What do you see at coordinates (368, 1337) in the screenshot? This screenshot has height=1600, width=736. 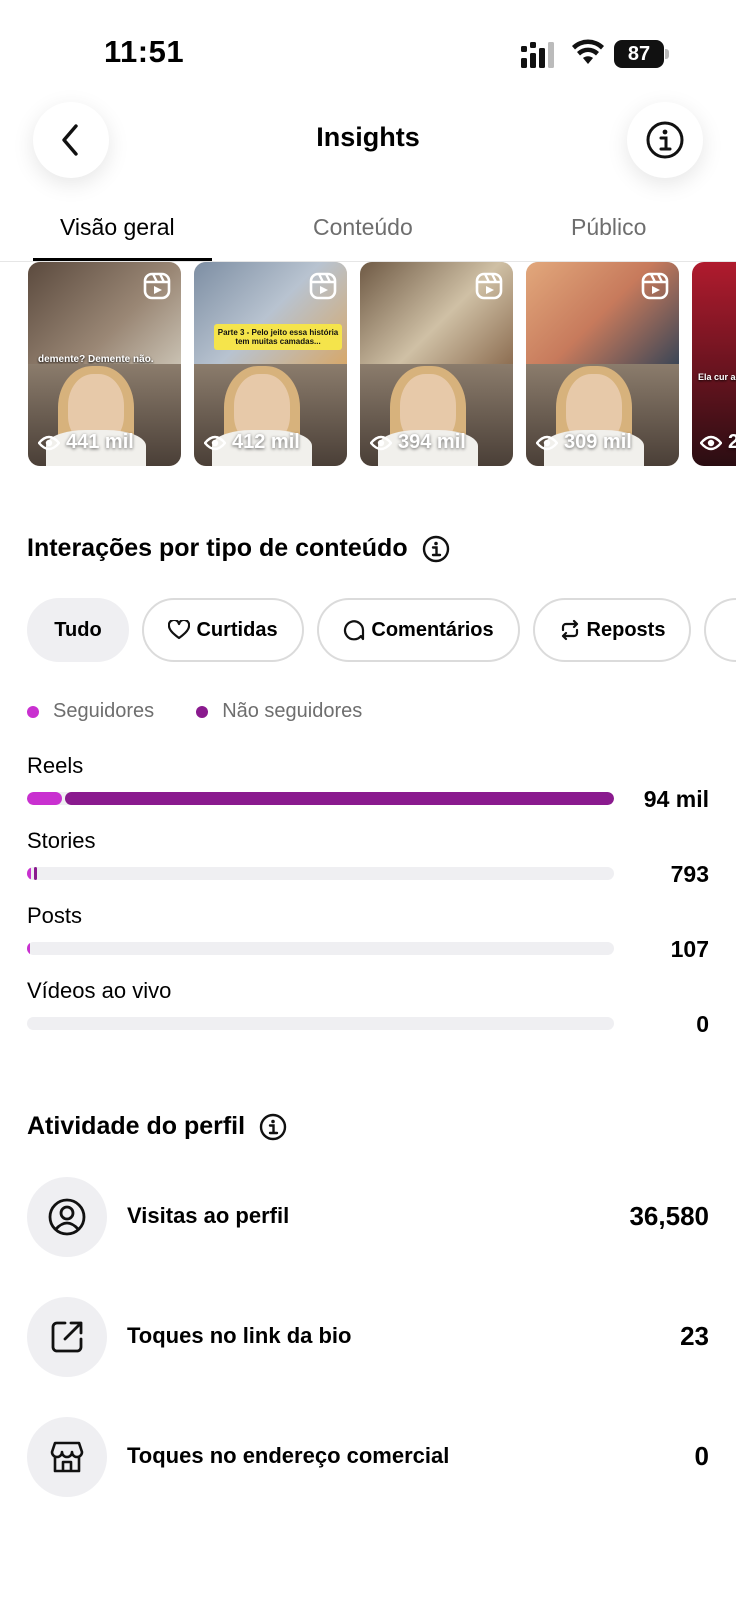 I see `activity-row-bio-link-taps: Toques no link da bio 23` at bounding box center [368, 1337].